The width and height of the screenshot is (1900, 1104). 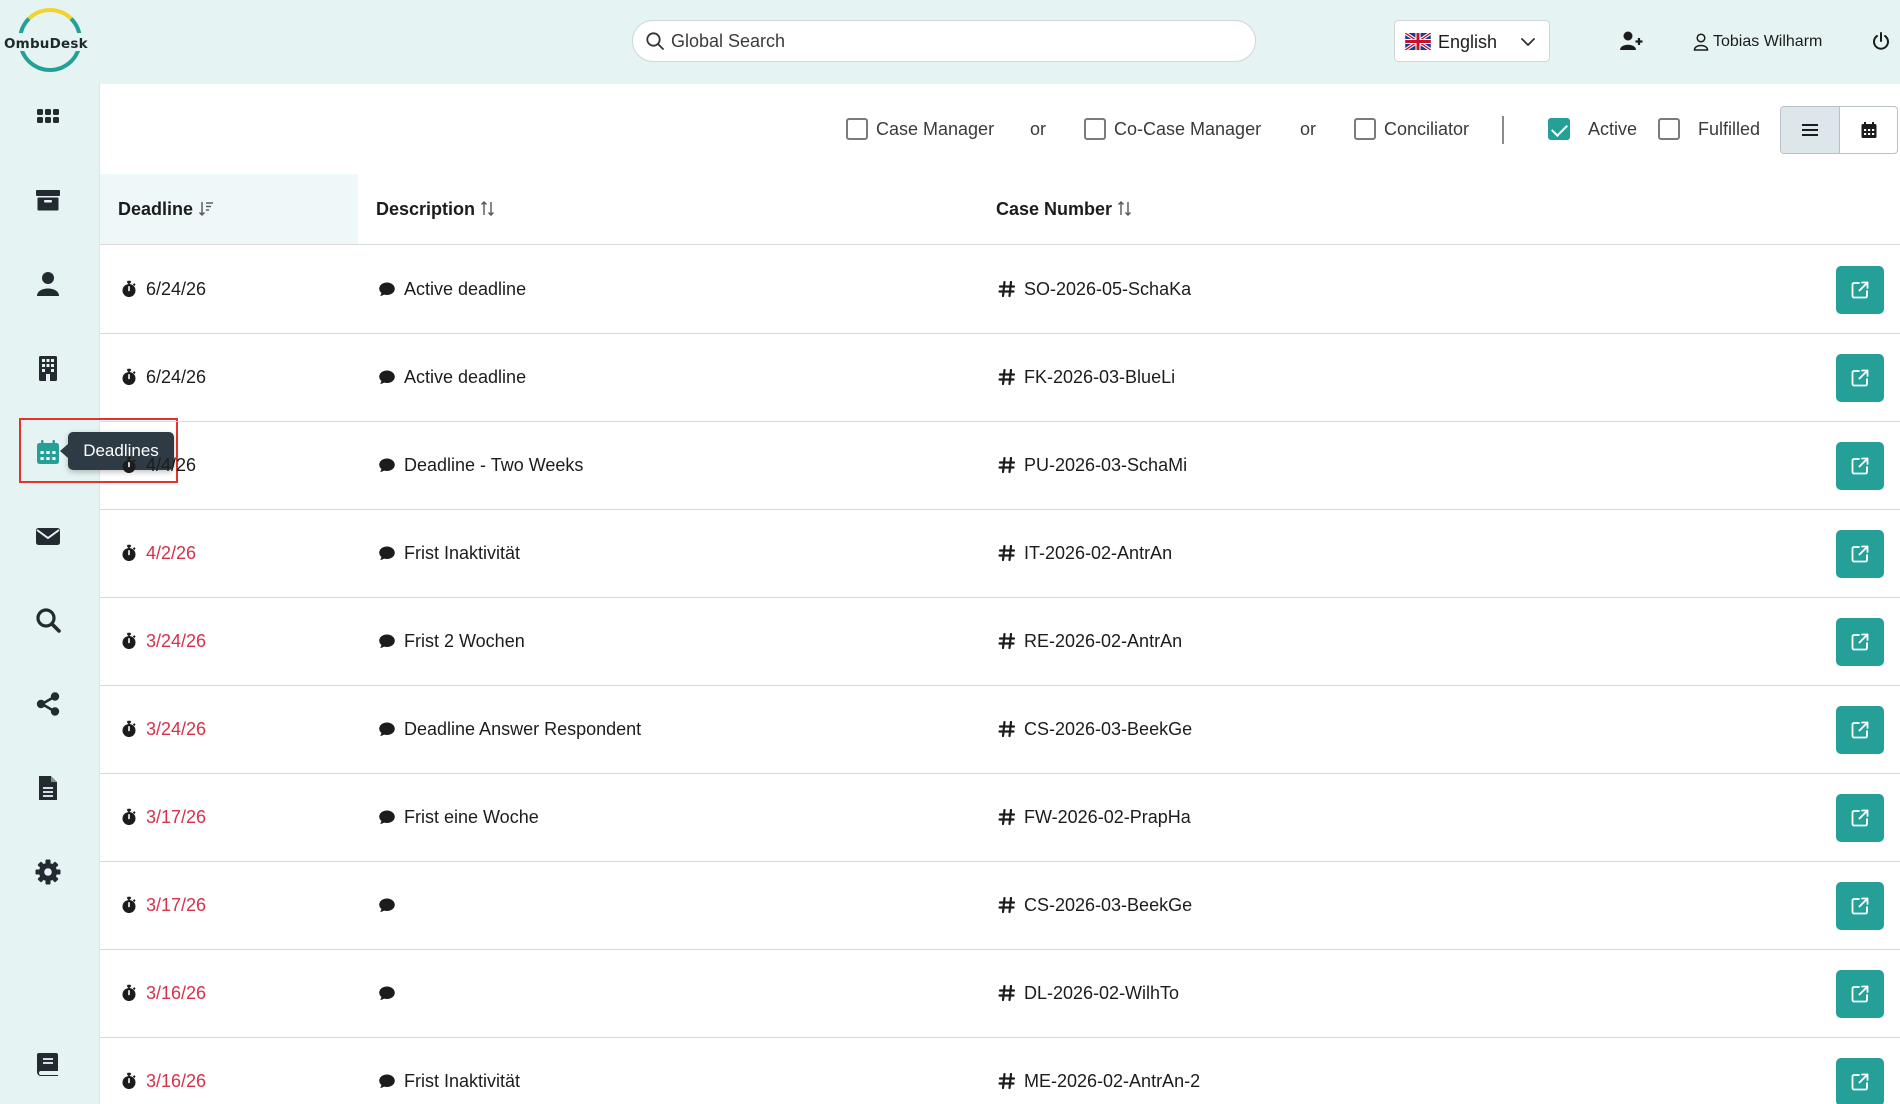 I want to click on column-label-description: Description, so click(x=426, y=208).